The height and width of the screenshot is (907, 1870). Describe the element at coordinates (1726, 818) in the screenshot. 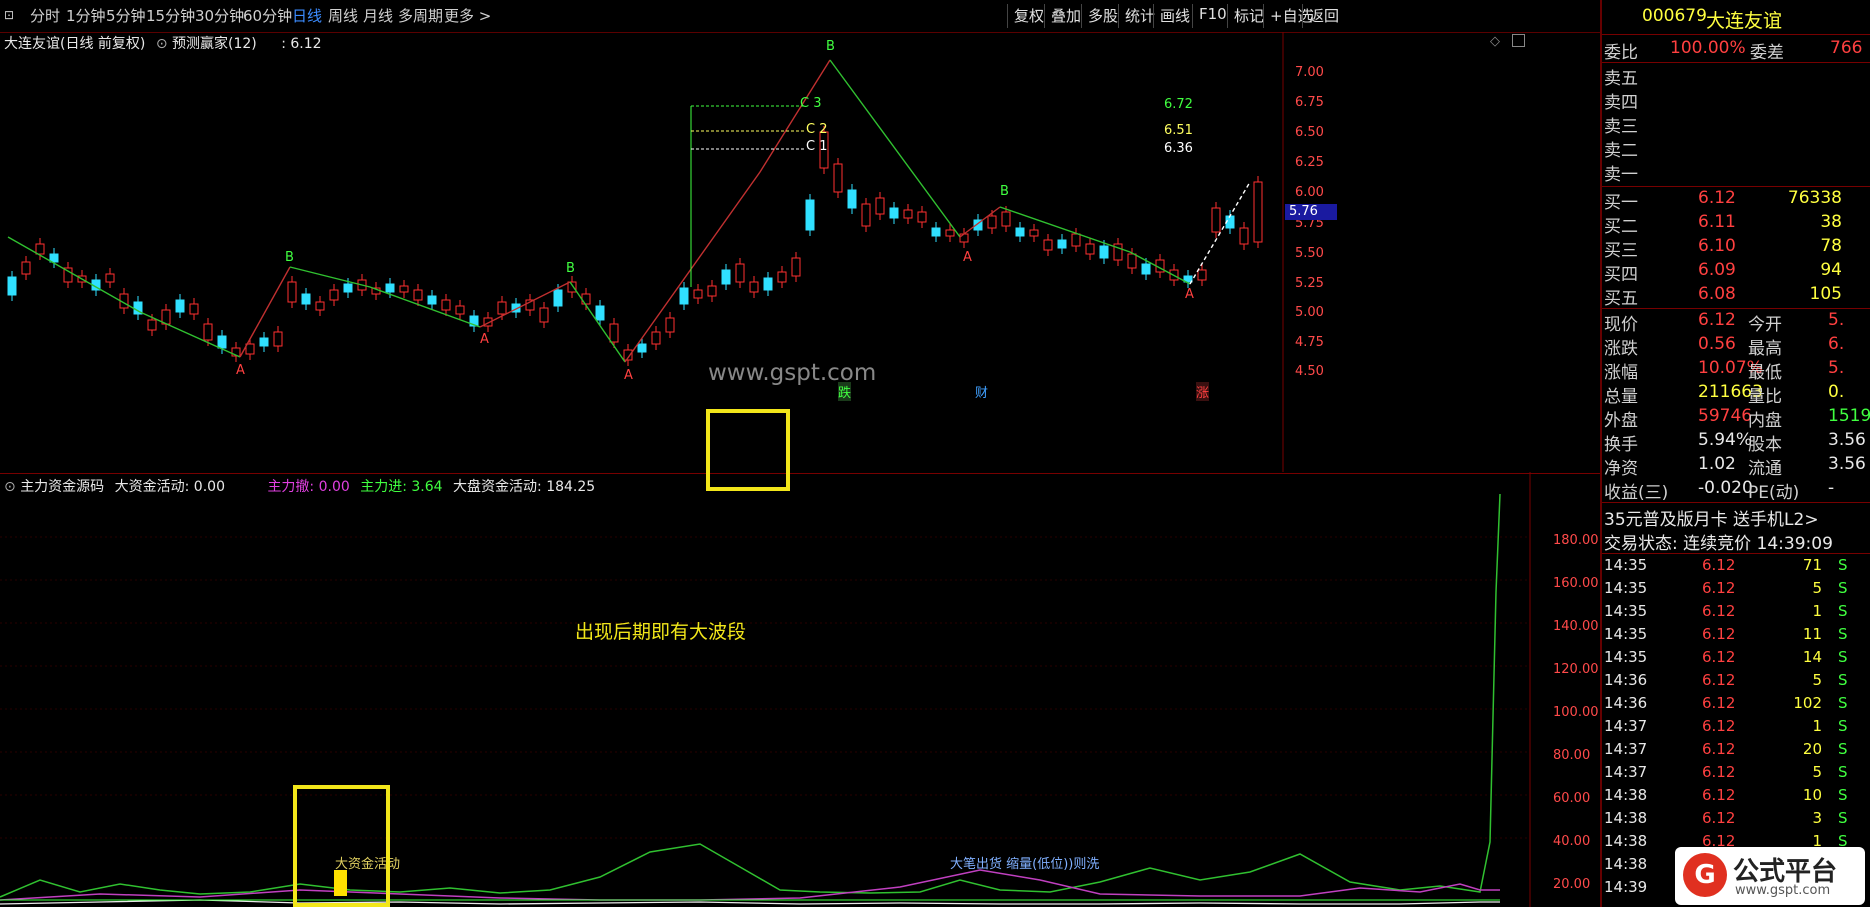

I see `tick-row: 14:38 6.12 3 S` at that location.